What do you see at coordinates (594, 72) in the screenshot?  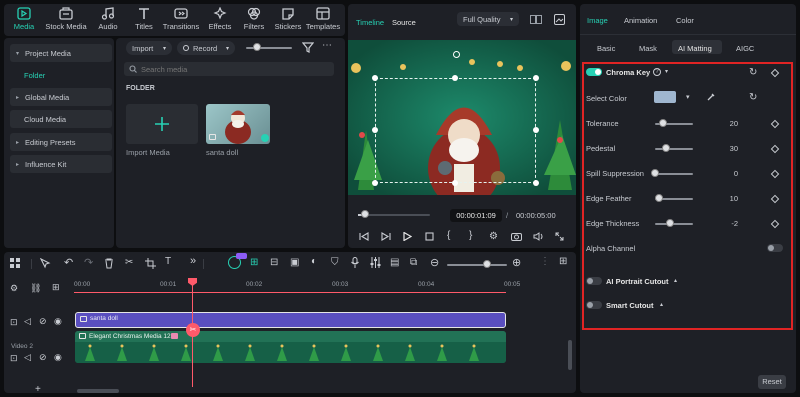 I see `chroma-key-toggle` at bounding box center [594, 72].